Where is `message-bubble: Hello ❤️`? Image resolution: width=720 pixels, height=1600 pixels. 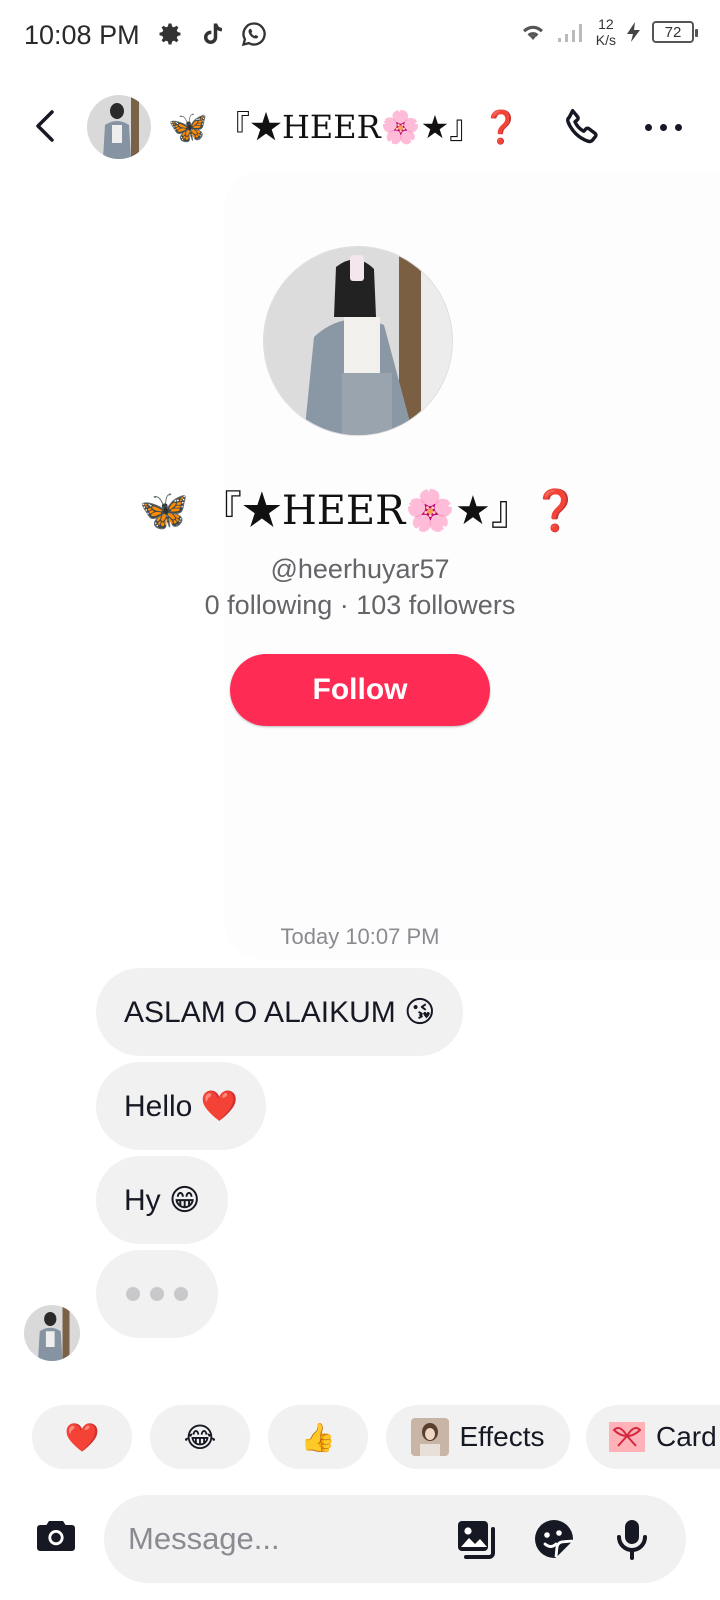
message-bubble: Hello ❤️ is located at coordinates (181, 1106).